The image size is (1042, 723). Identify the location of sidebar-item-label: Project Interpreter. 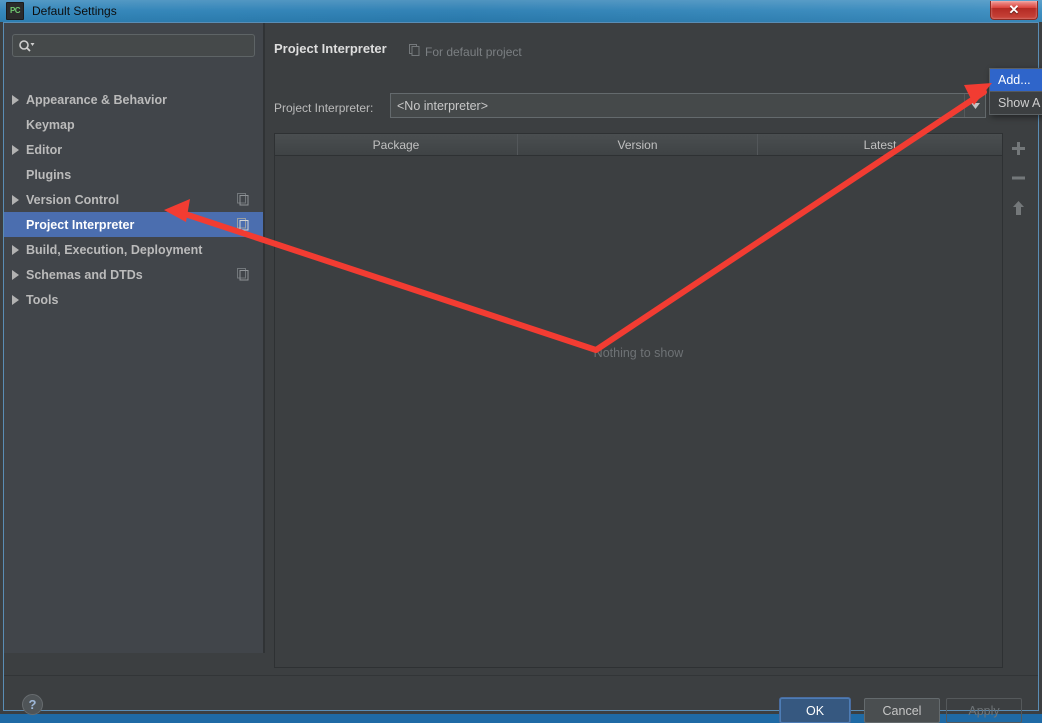
(80, 225).